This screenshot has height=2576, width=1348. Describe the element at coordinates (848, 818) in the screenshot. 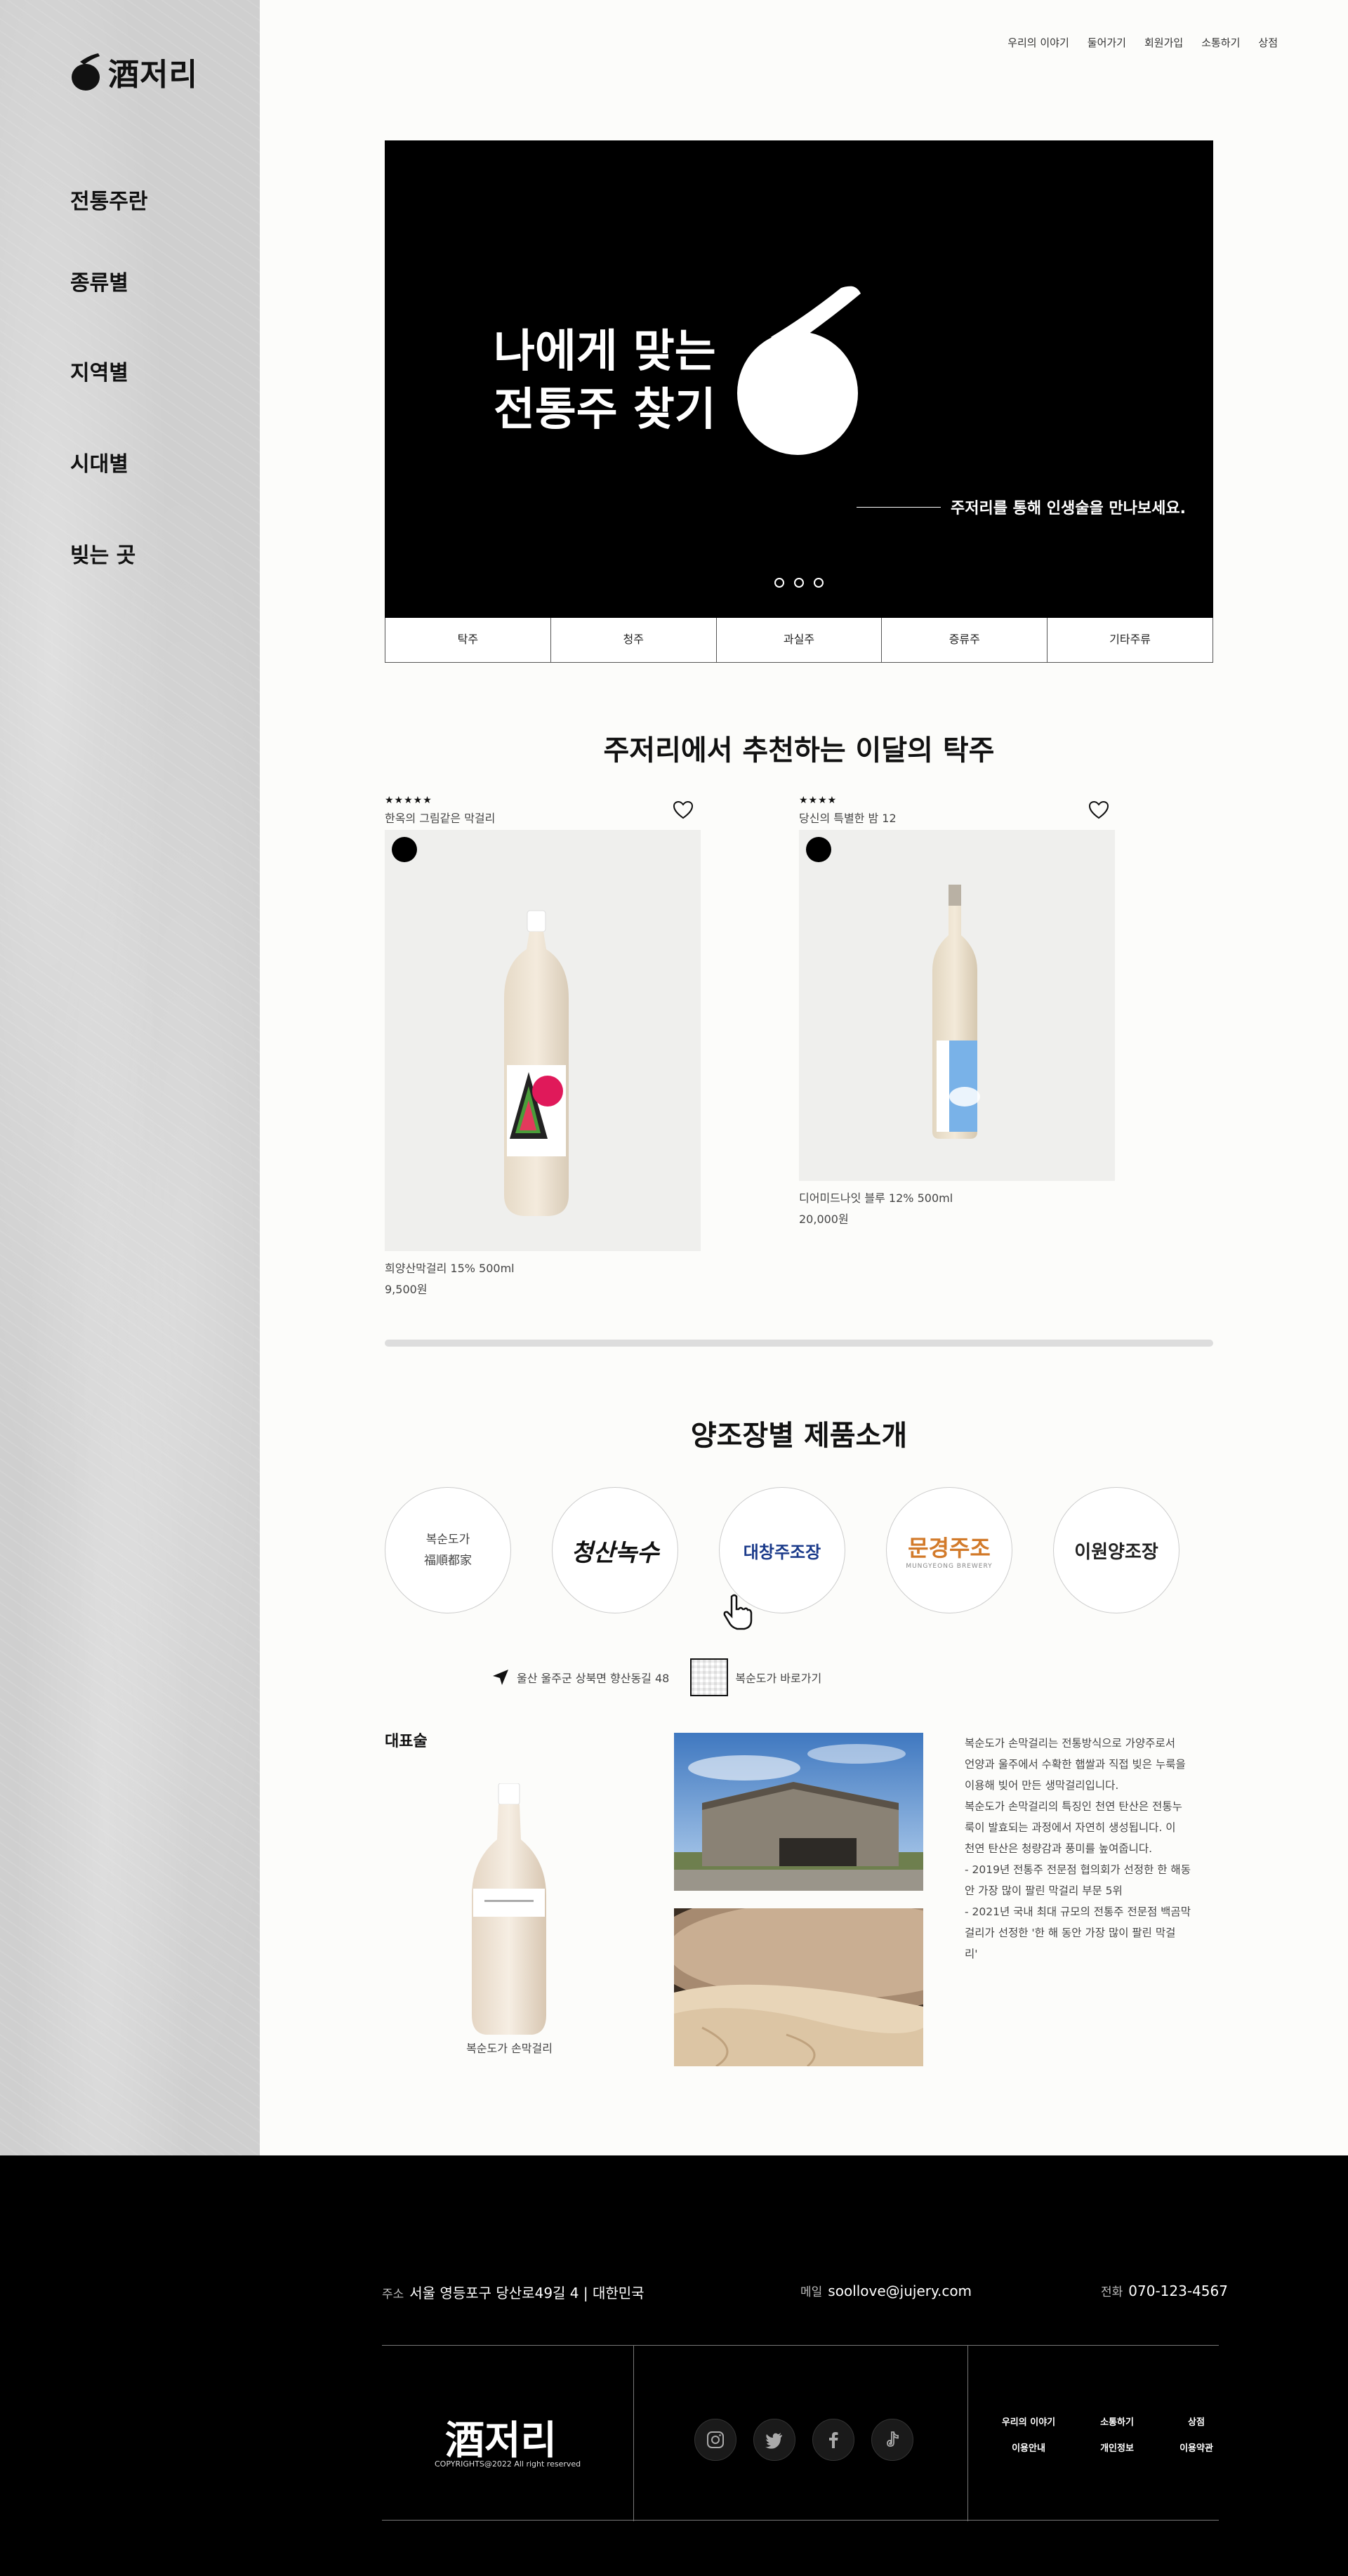

I see `product-tagline: 당신의 특별한 밤 12` at that location.